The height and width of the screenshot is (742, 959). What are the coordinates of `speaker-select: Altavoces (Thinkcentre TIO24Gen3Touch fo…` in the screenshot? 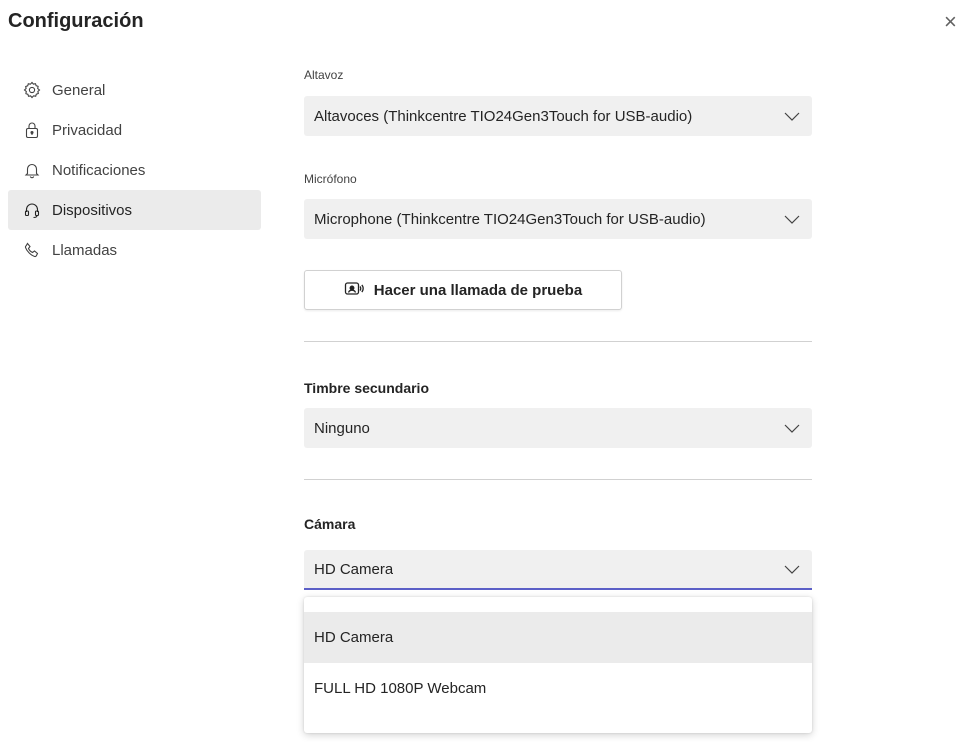 It's located at (558, 116).